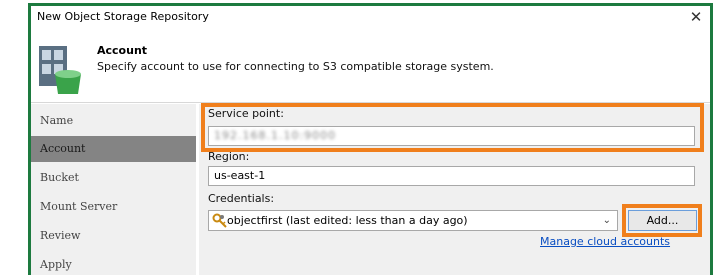 This screenshot has height=275, width=724. I want to click on window-title: New Object Storage Repository, so click(123, 16).